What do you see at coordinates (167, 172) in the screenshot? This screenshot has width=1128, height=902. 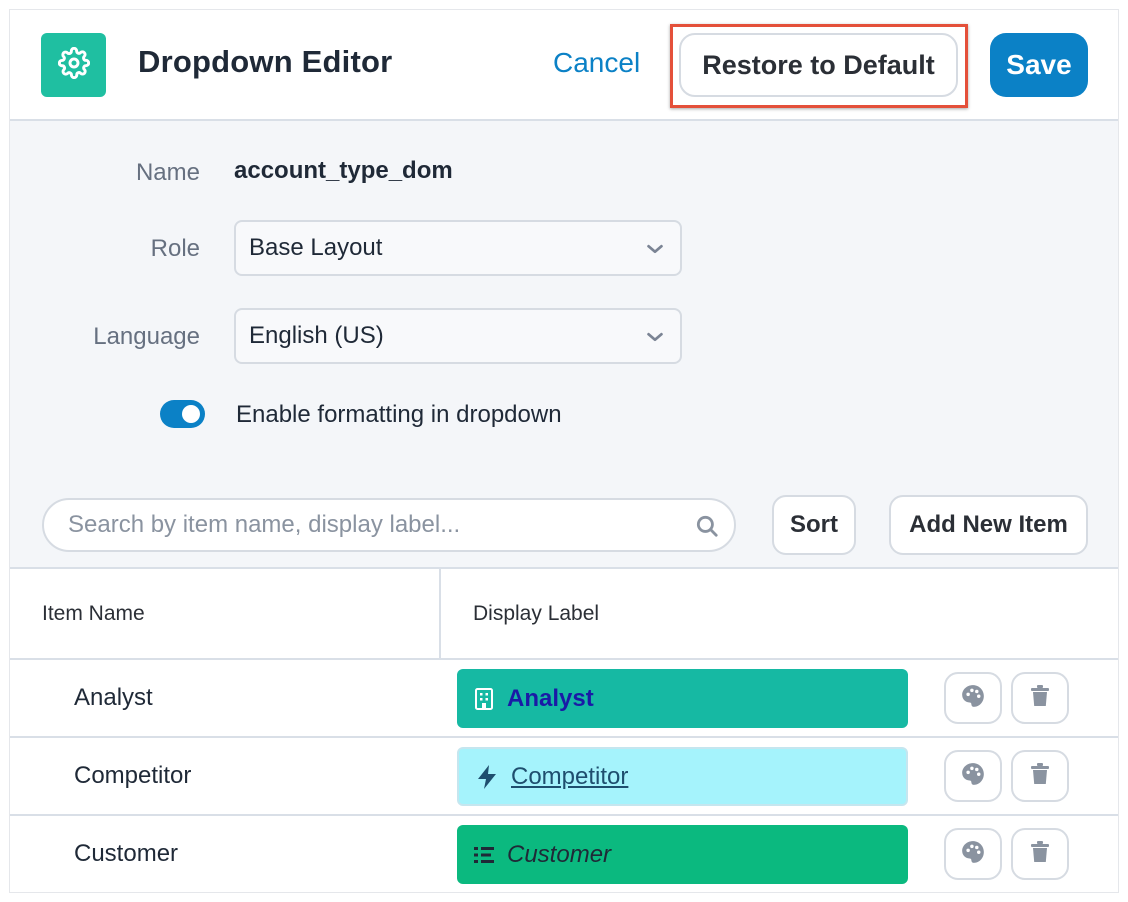 I see `name-label: Name` at bounding box center [167, 172].